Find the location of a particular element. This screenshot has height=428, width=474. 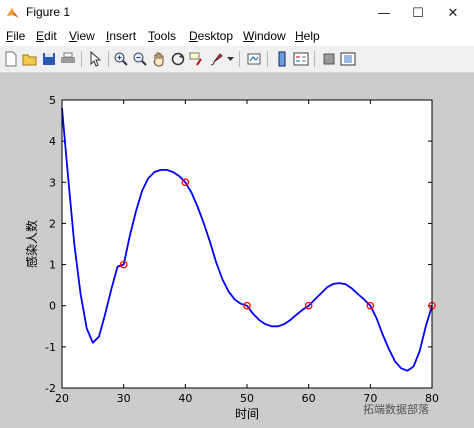

x-tick-label: 50 is located at coordinates (247, 398).